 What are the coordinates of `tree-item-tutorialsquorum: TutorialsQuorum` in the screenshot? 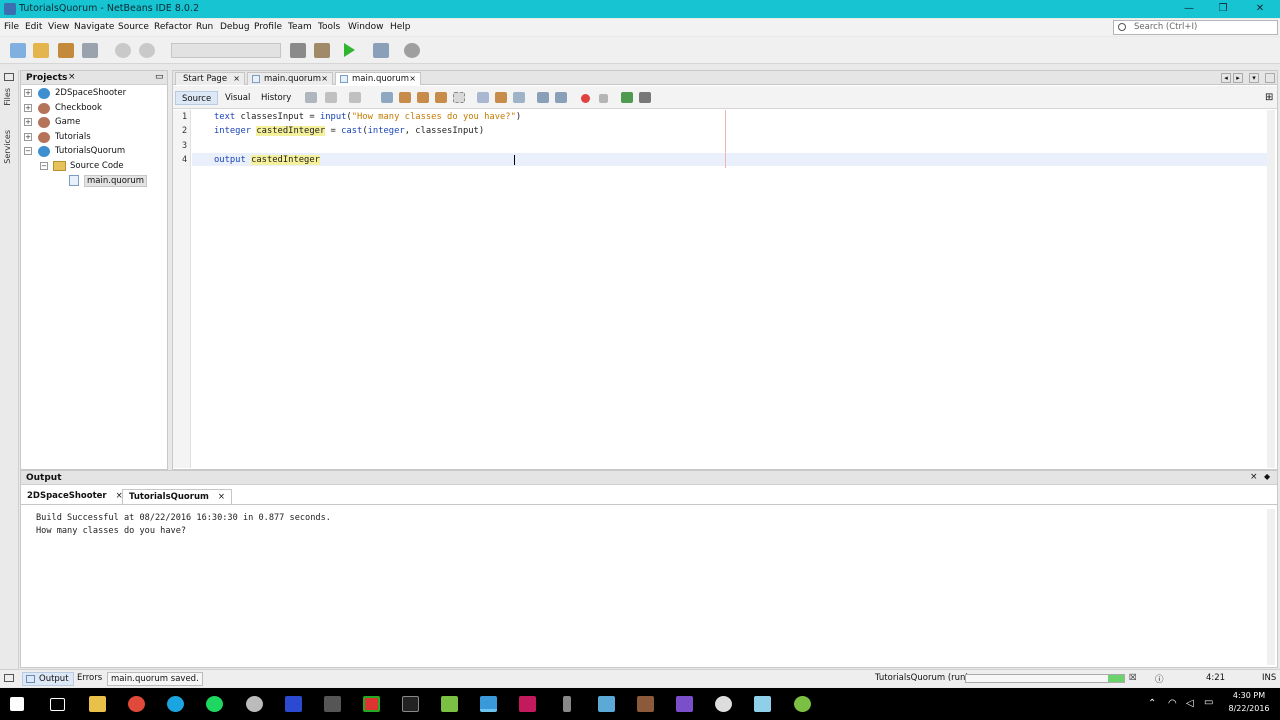 It's located at (90, 151).